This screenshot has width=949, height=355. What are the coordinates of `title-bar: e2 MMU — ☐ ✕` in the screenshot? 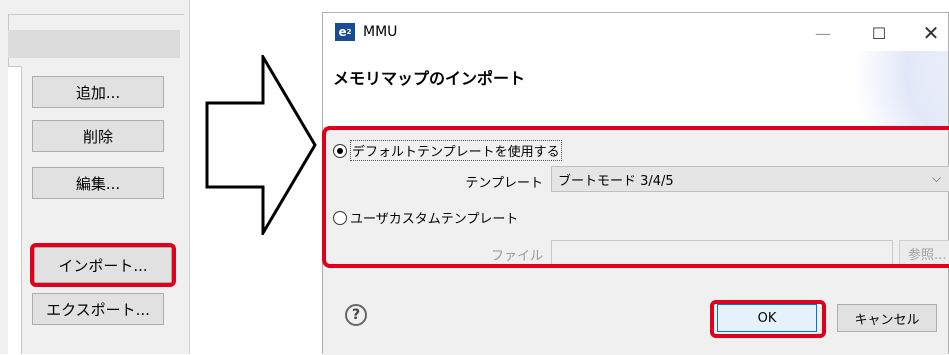 It's located at (635, 32).